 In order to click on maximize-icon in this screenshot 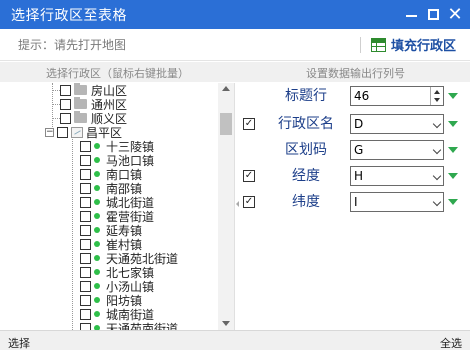, I will do `click(433, 14)`.